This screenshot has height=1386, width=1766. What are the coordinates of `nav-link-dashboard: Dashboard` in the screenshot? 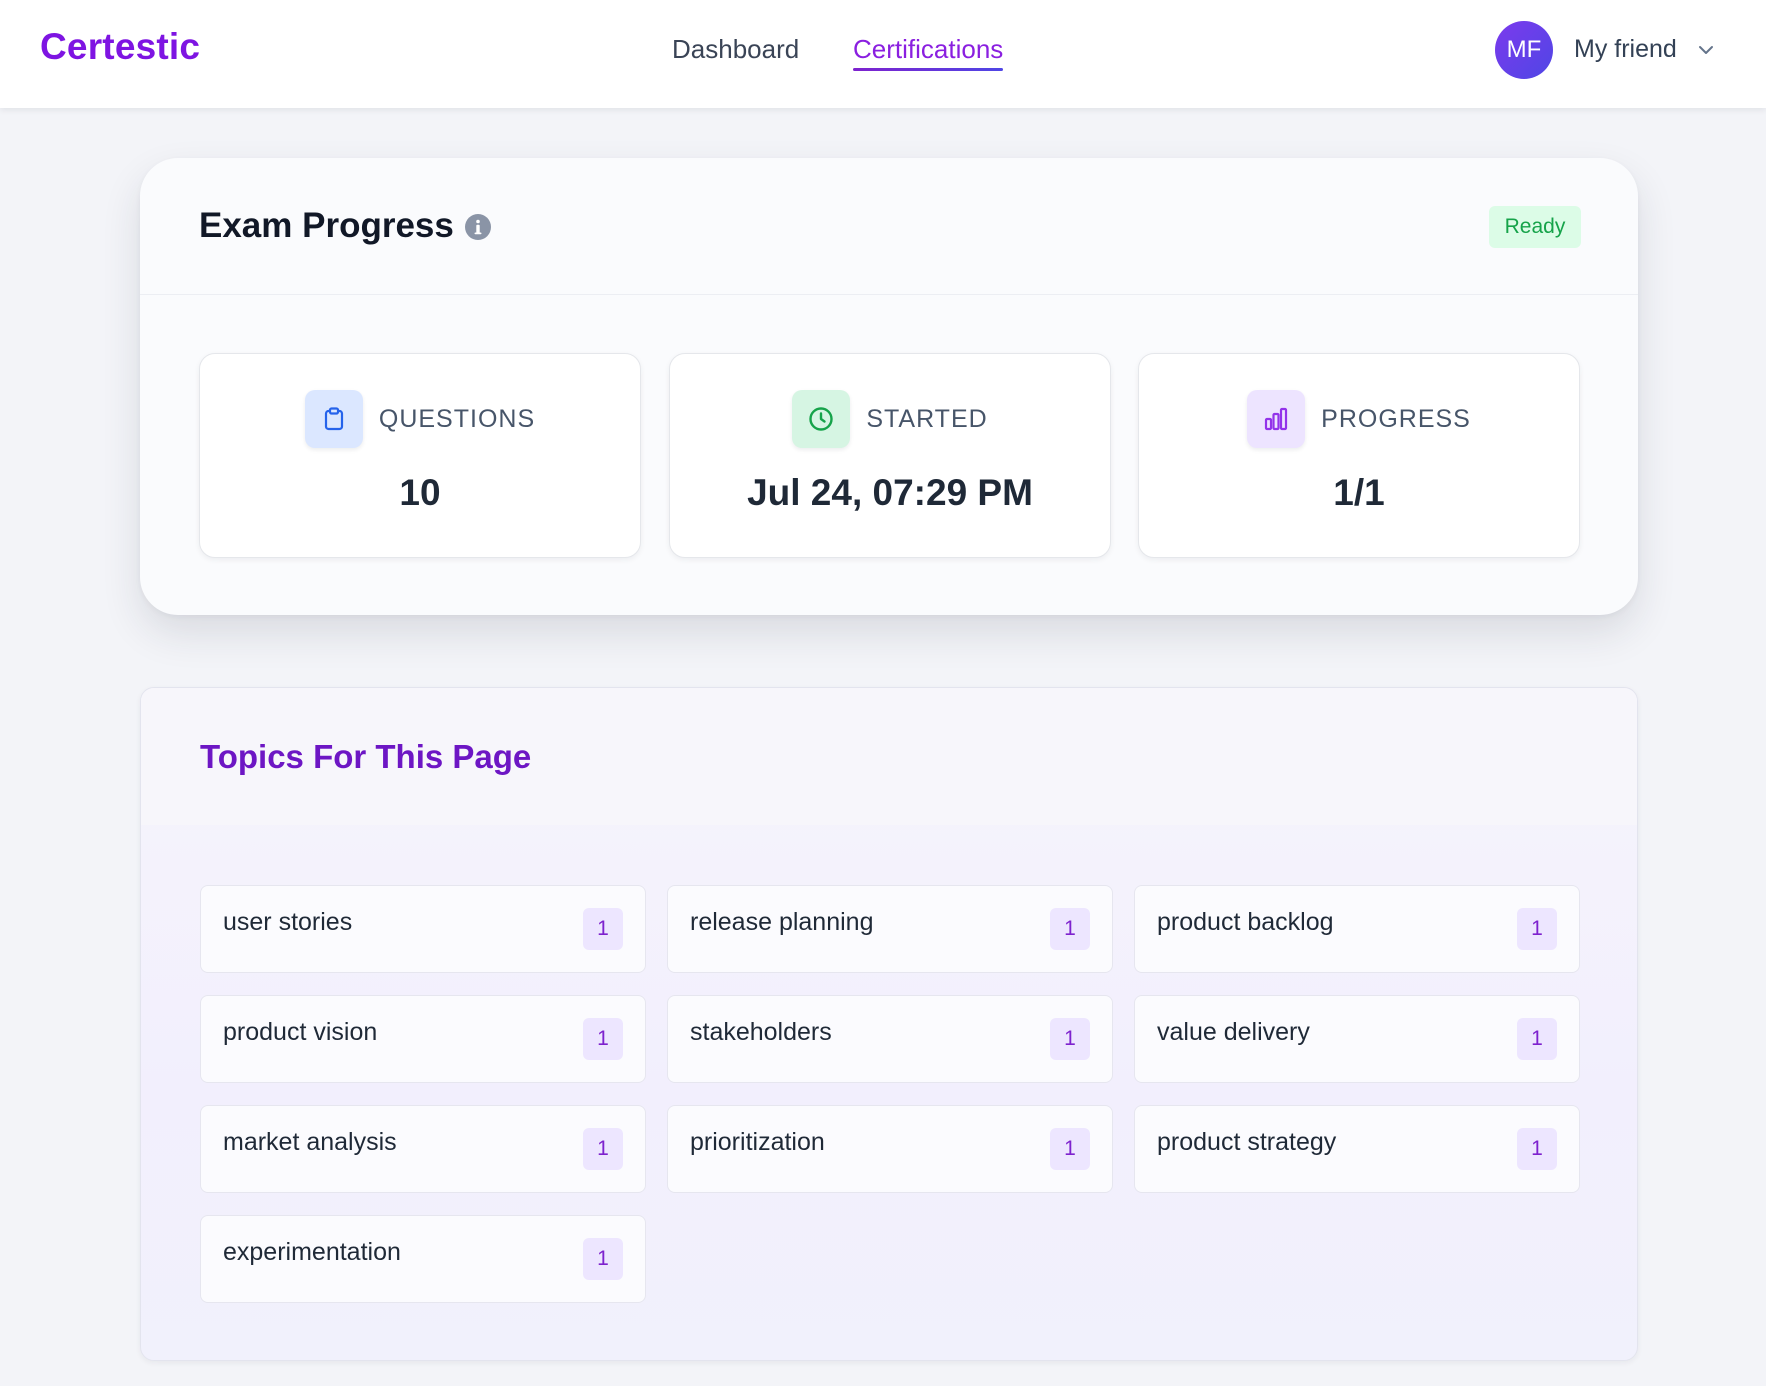 It's located at (735, 49).